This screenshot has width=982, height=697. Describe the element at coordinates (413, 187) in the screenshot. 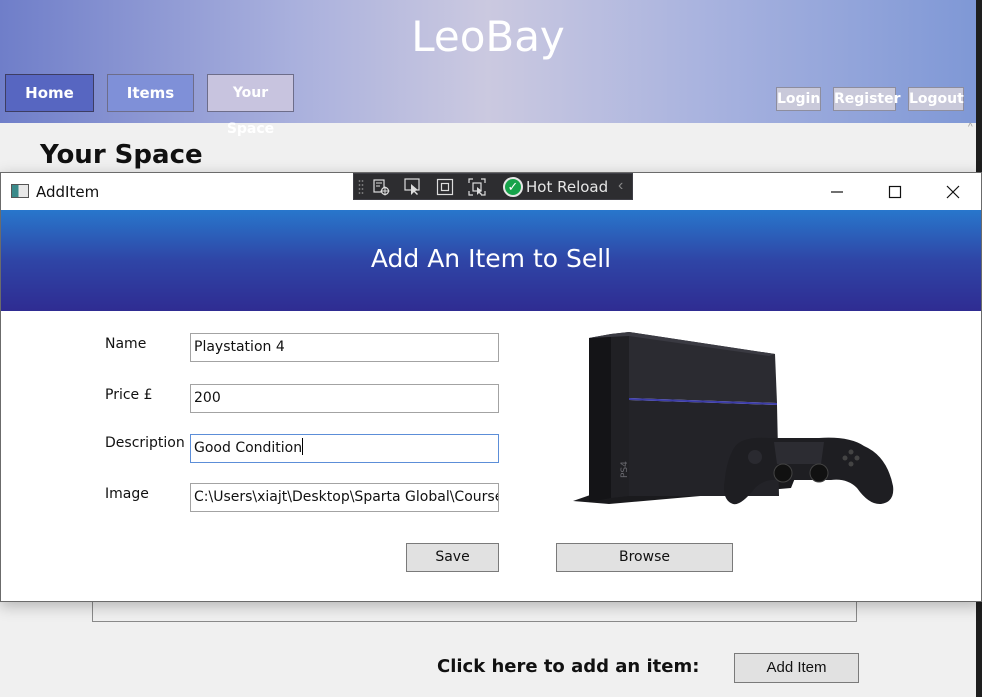

I see `select-element-icon` at that location.